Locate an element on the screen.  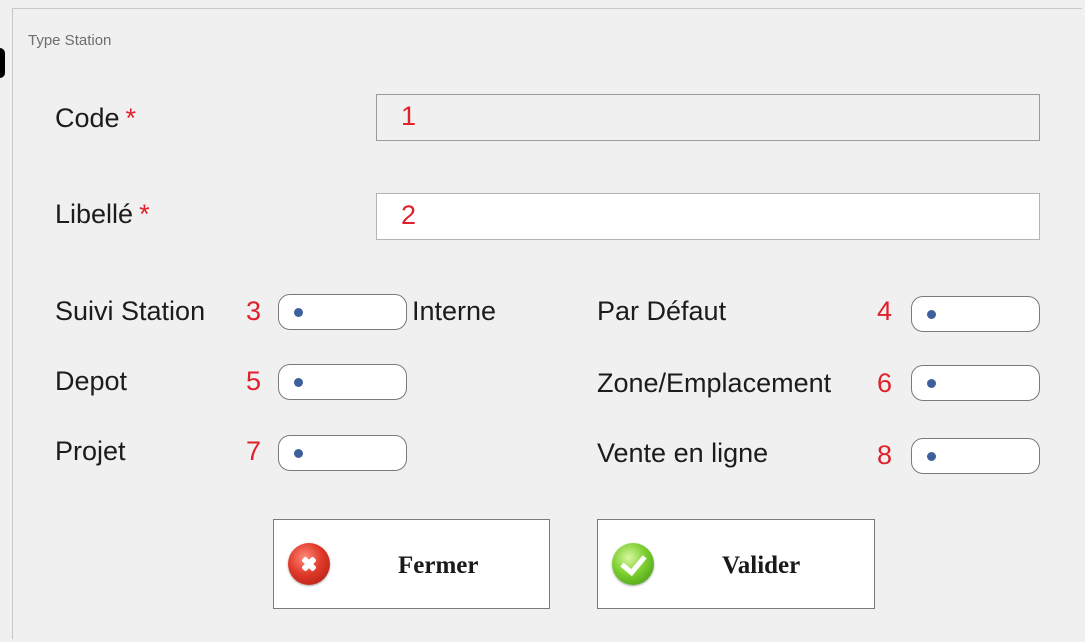
depot-number: 5 is located at coordinates (254, 381).